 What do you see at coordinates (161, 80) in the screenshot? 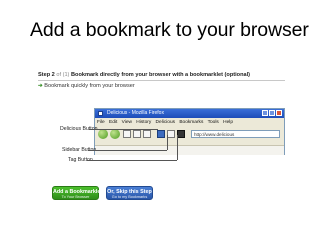
I see `divider` at bounding box center [161, 80].